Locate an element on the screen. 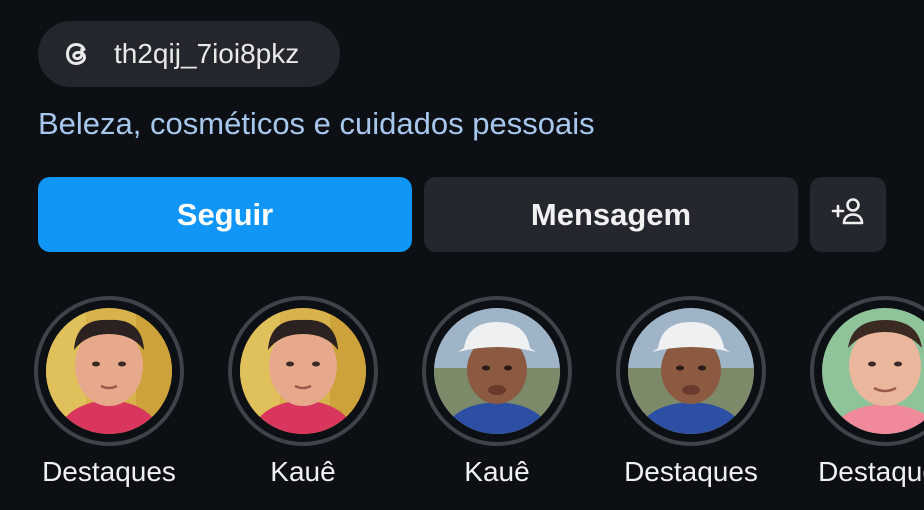  message-button: Mensagem is located at coordinates (611, 214).